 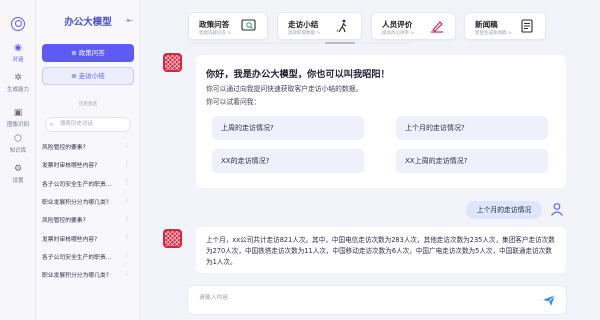 I want to click on sparkle-icon: ✲, so click(x=18, y=78).